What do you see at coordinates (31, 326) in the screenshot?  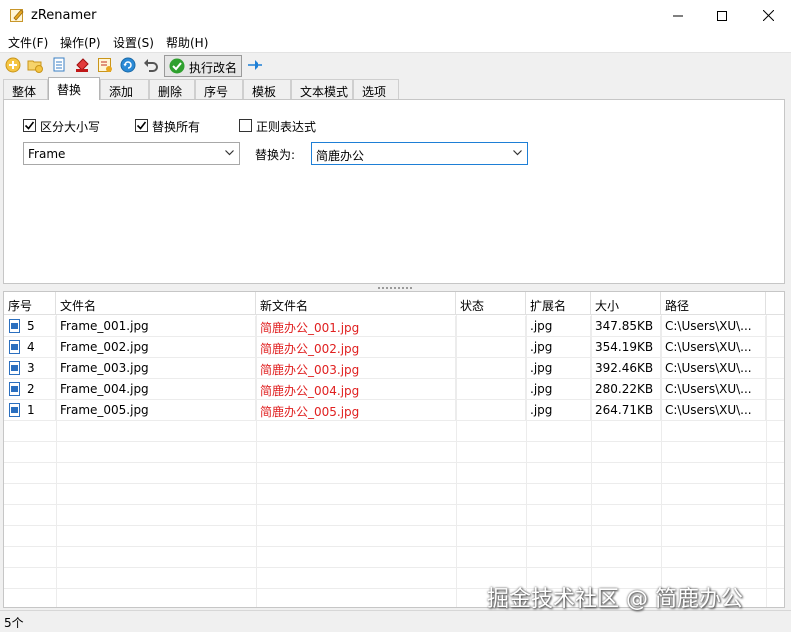 I see `row-index: 5` at bounding box center [31, 326].